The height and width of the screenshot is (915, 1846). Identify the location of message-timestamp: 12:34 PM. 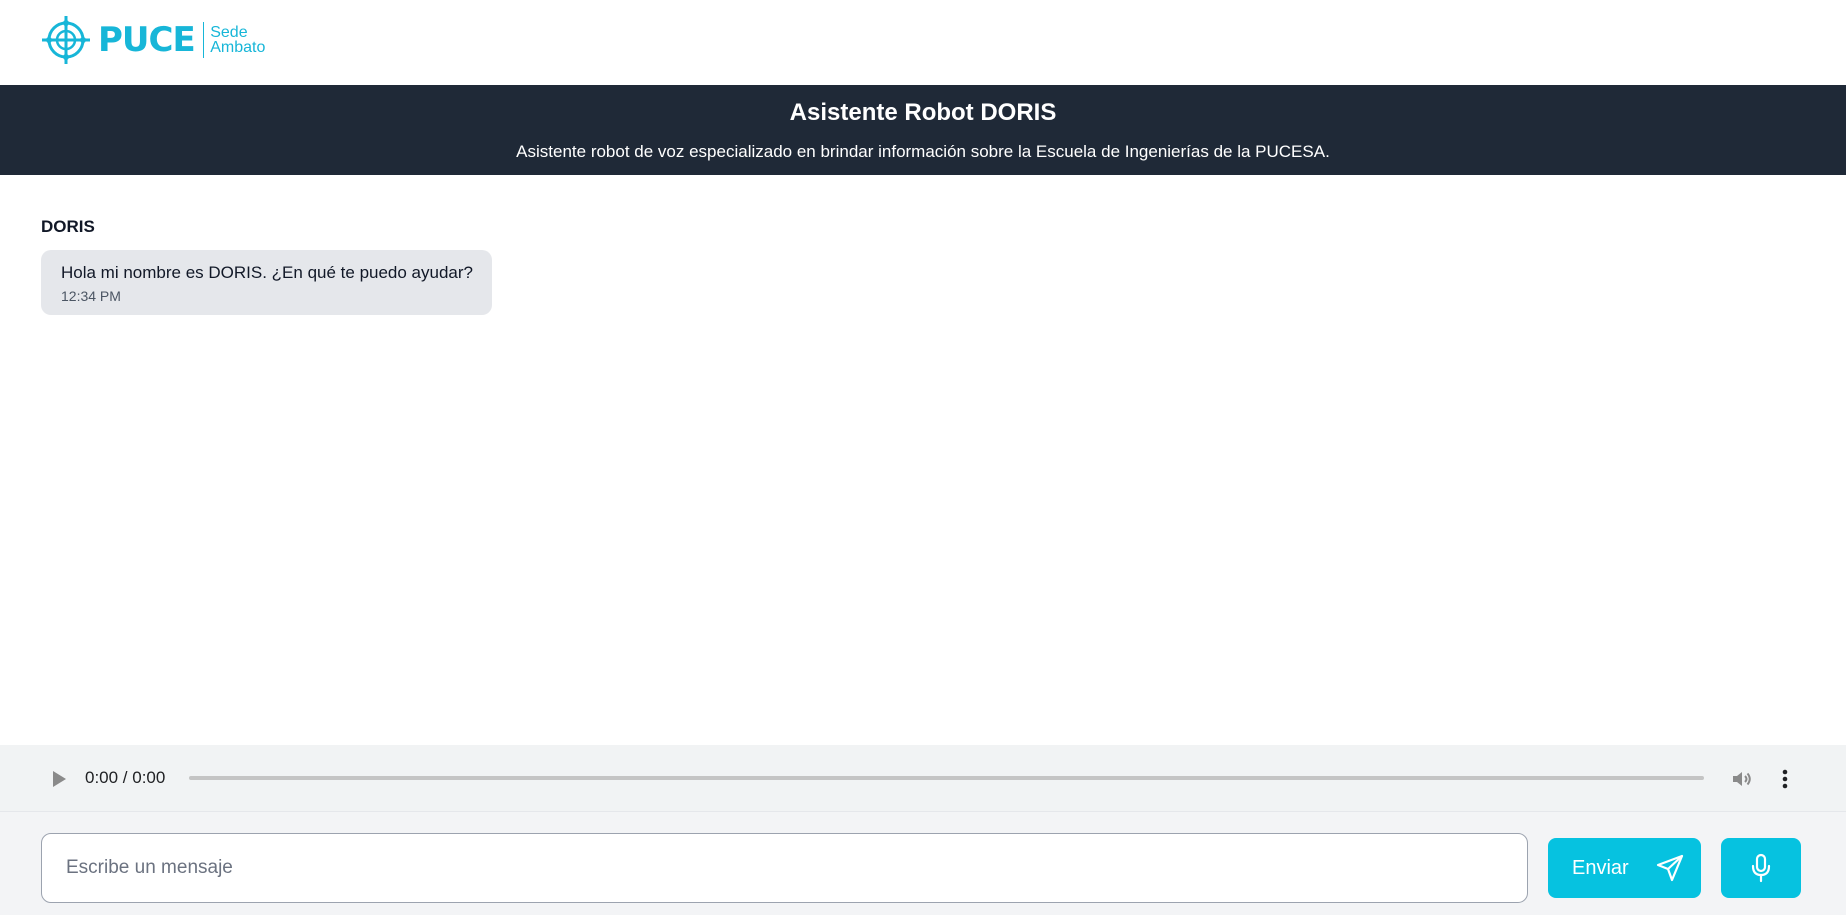
(91, 296).